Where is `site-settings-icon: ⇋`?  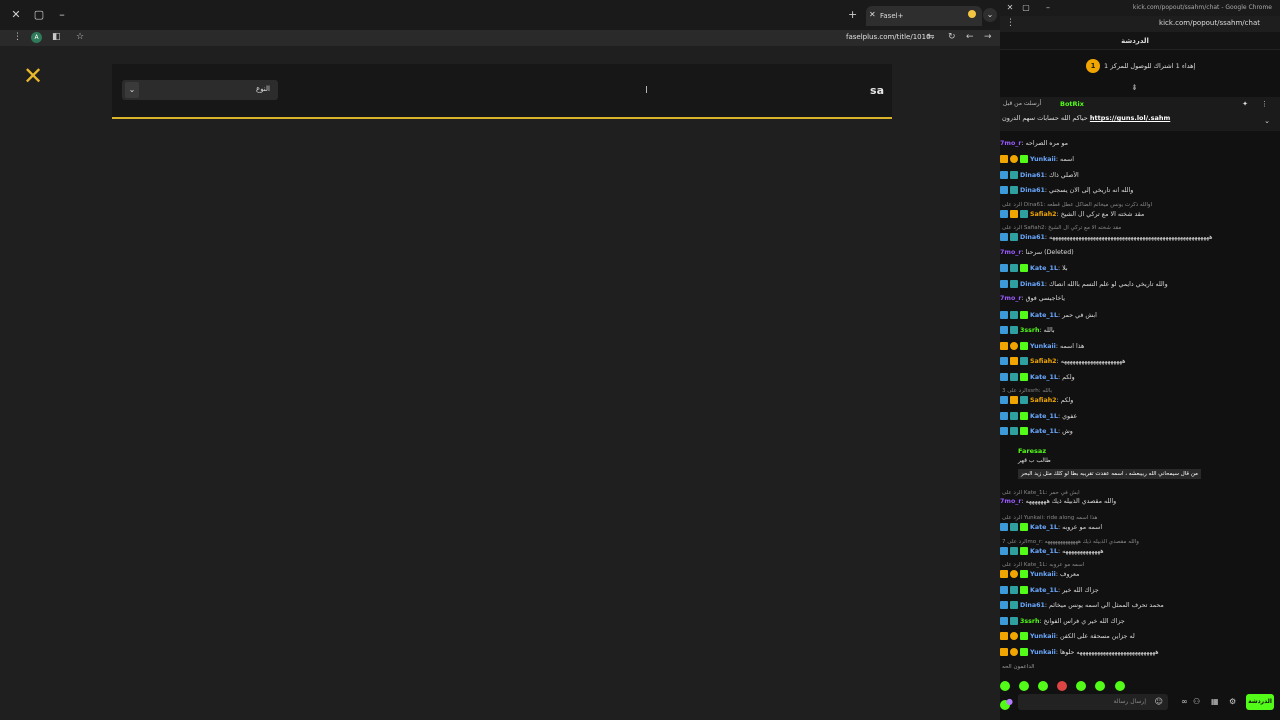 site-settings-icon: ⇋ is located at coordinates (931, 37).